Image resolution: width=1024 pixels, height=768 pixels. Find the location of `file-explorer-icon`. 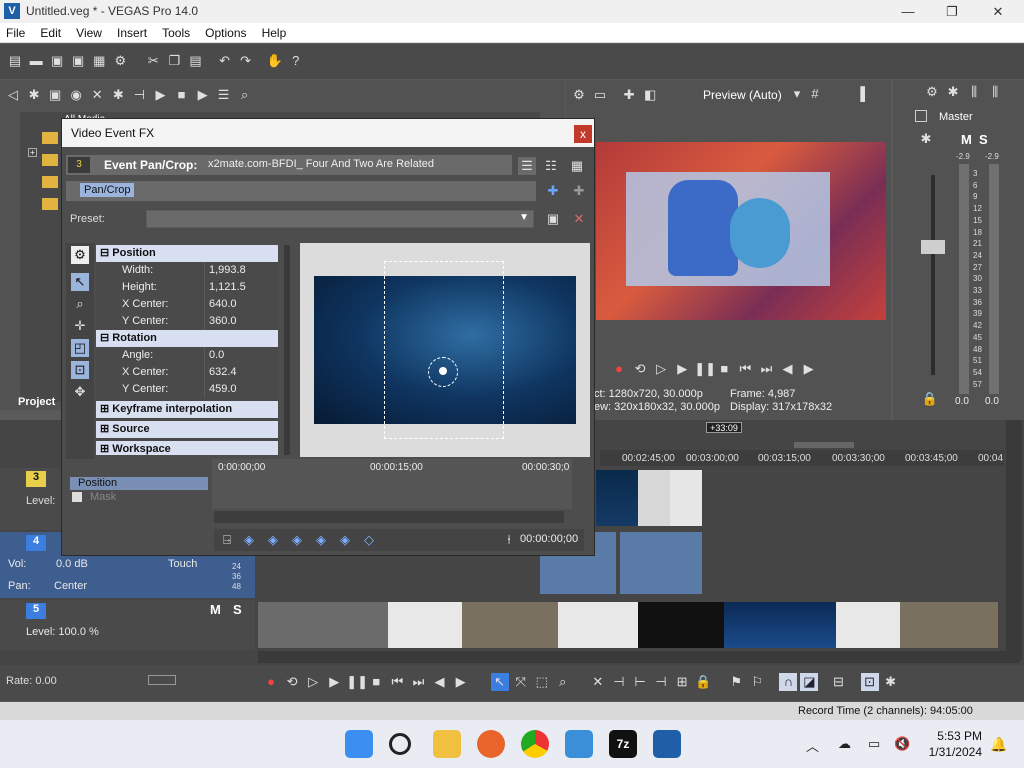

file-explorer-icon is located at coordinates (447, 744).